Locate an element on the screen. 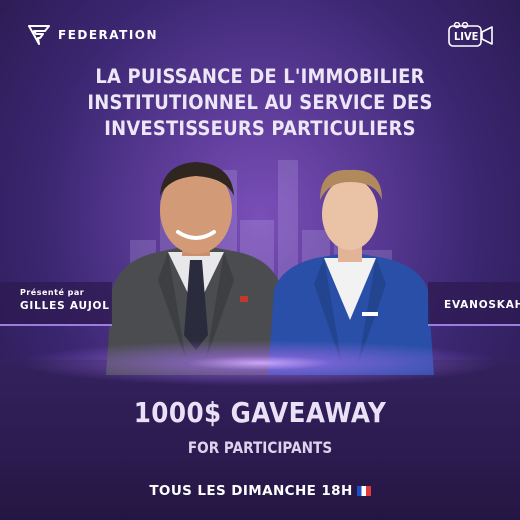  presenter-caption: Présenté par is located at coordinates (52, 292).